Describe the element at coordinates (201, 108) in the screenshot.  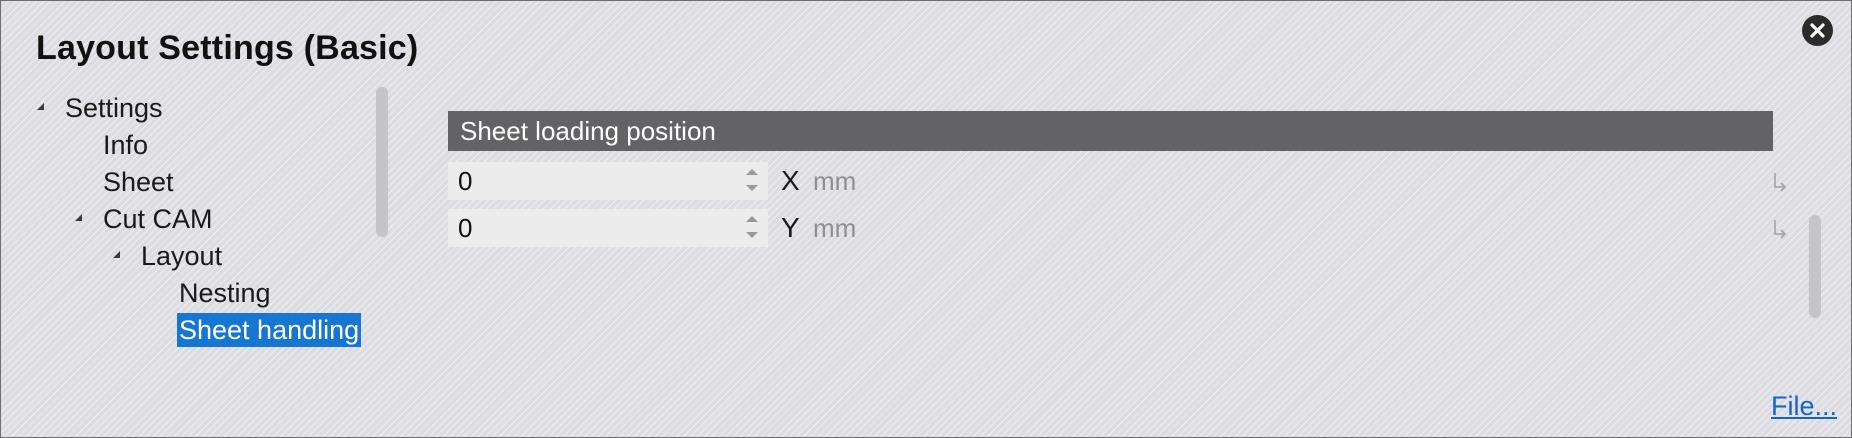
I see `tree-item-settings: Settings` at that location.